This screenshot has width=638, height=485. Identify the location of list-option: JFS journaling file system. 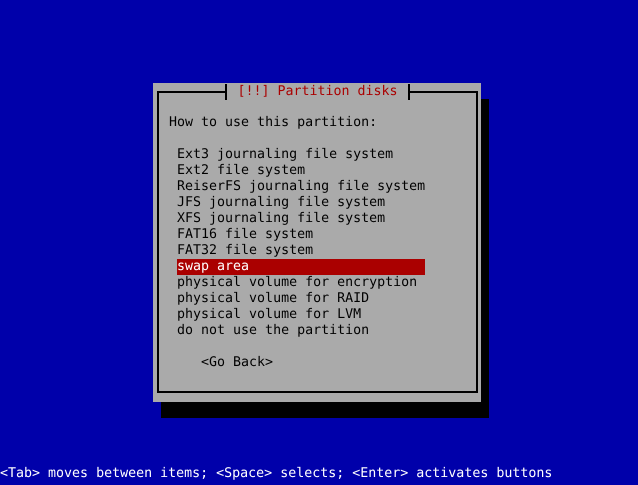
(301, 203).